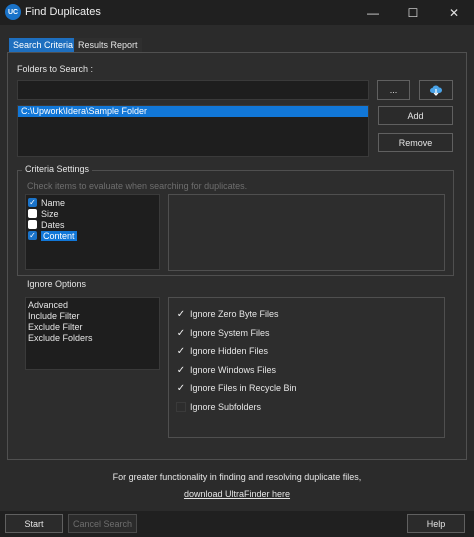 This screenshot has height=537, width=474. I want to click on ignore-subfolders-checkbox: Ignore Subfolders, so click(218, 407).